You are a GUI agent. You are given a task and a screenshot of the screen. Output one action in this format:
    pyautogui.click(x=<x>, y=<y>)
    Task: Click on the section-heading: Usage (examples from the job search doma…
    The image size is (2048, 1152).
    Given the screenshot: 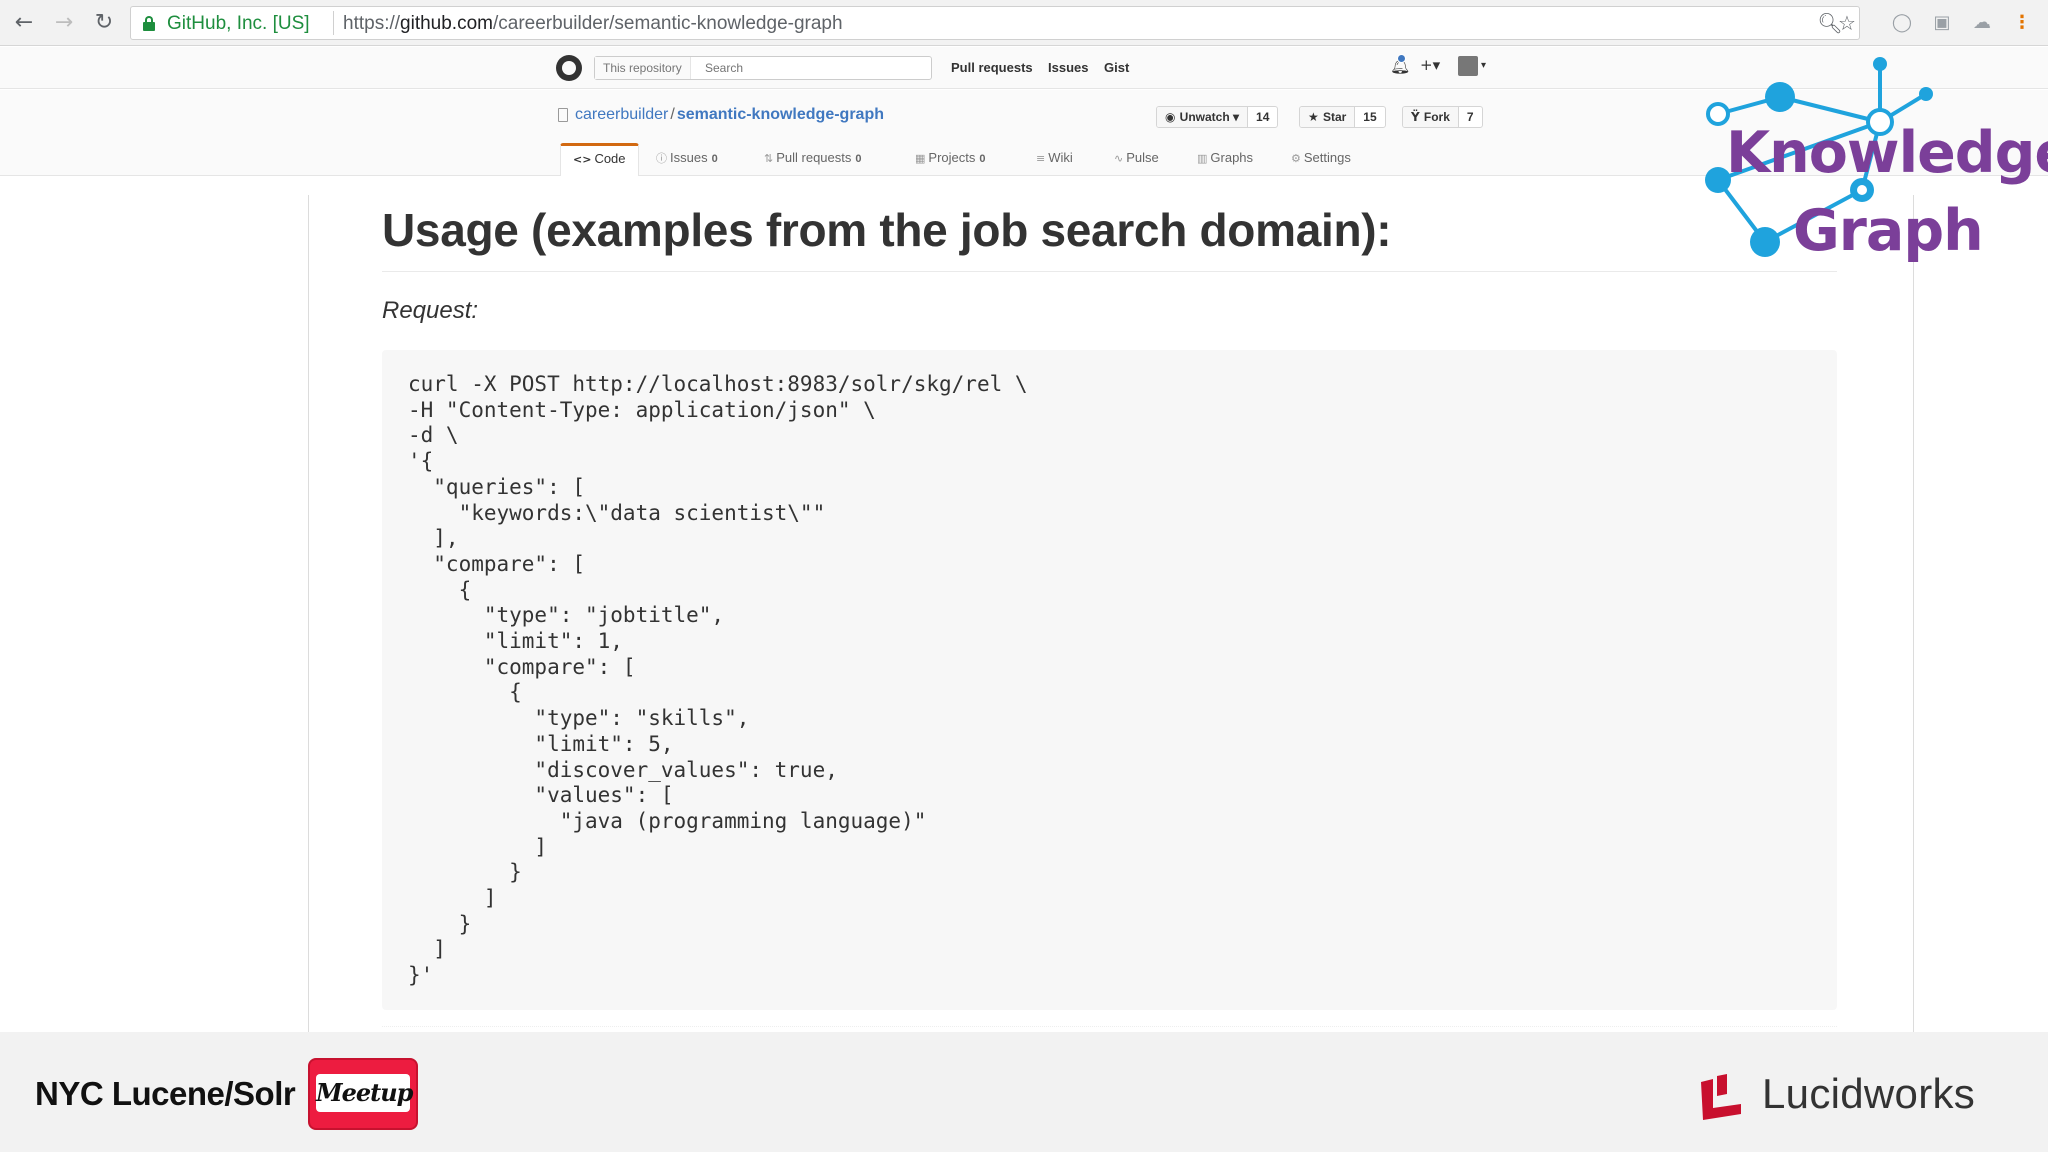 What is the action you would take?
    pyautogui.click(x=887, y=230)
    